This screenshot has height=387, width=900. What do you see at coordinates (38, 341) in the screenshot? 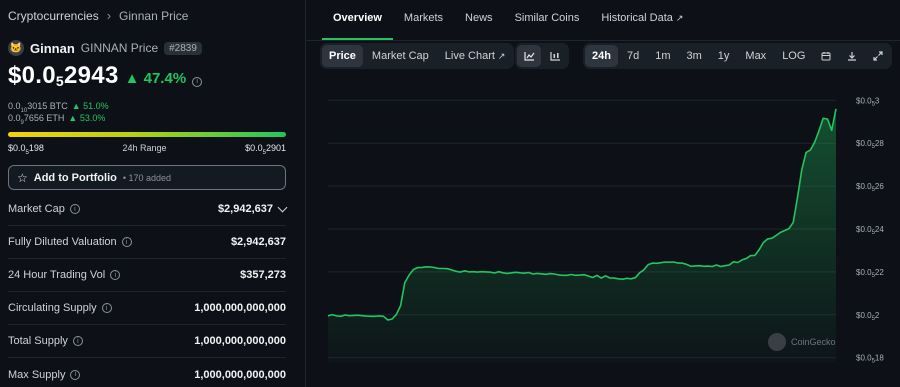
I see `stat-label: Total Supply` at bounding box center [38, 341].